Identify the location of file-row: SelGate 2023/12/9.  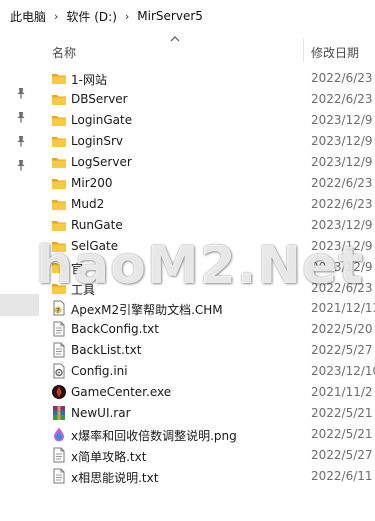
(187, 246).